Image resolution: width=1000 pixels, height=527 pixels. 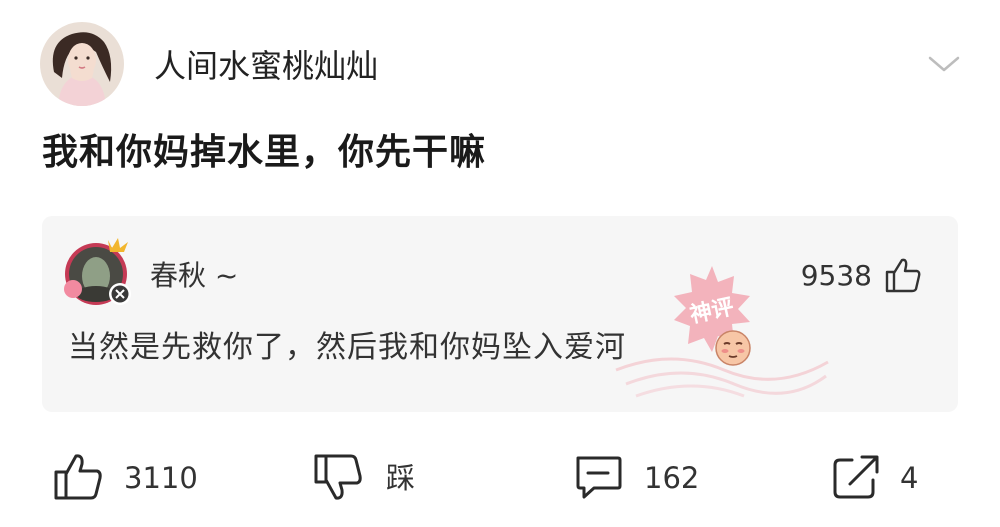 I want to click on comment-button: 162, so click(x=642, y=478).